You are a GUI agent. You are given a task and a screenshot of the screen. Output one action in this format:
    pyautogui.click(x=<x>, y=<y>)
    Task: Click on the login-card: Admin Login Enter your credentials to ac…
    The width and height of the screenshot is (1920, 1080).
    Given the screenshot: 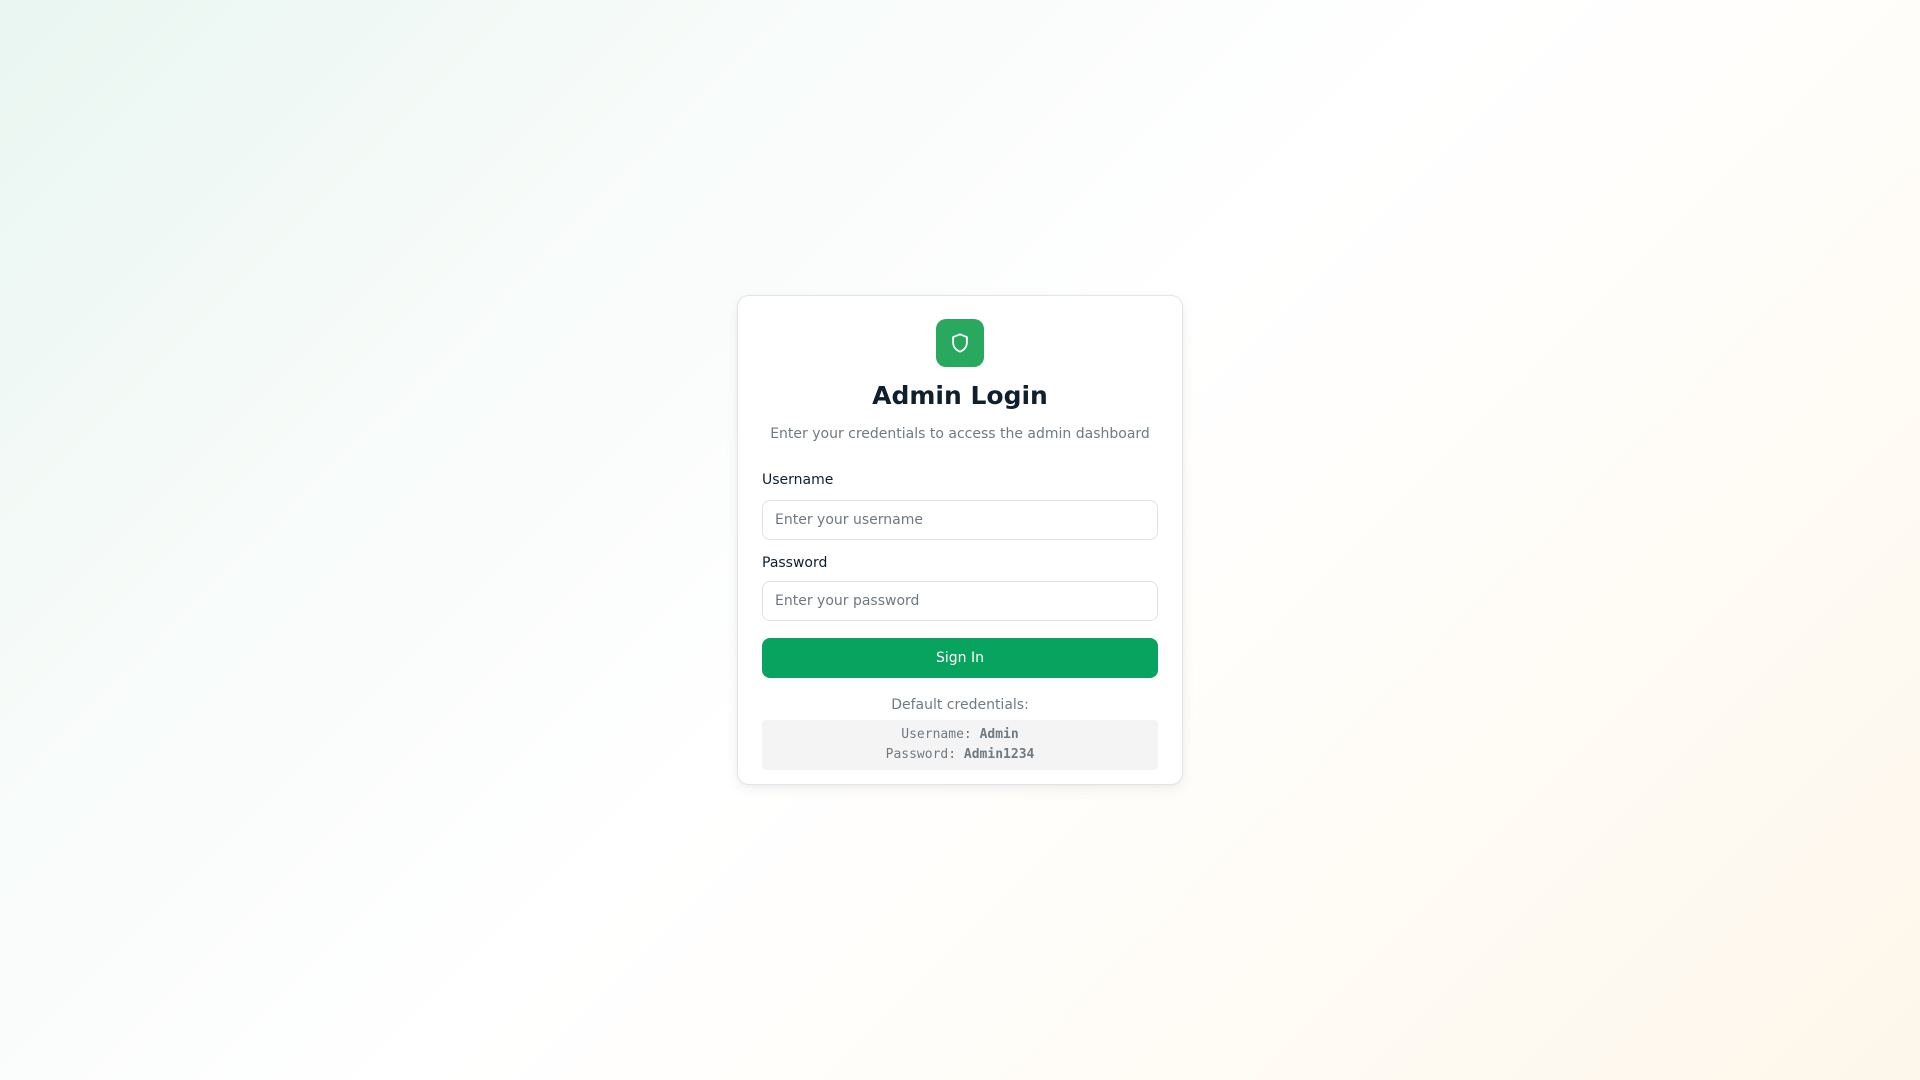 What is the action you would take?
    pyautogui.click(x=960, y=540)
    